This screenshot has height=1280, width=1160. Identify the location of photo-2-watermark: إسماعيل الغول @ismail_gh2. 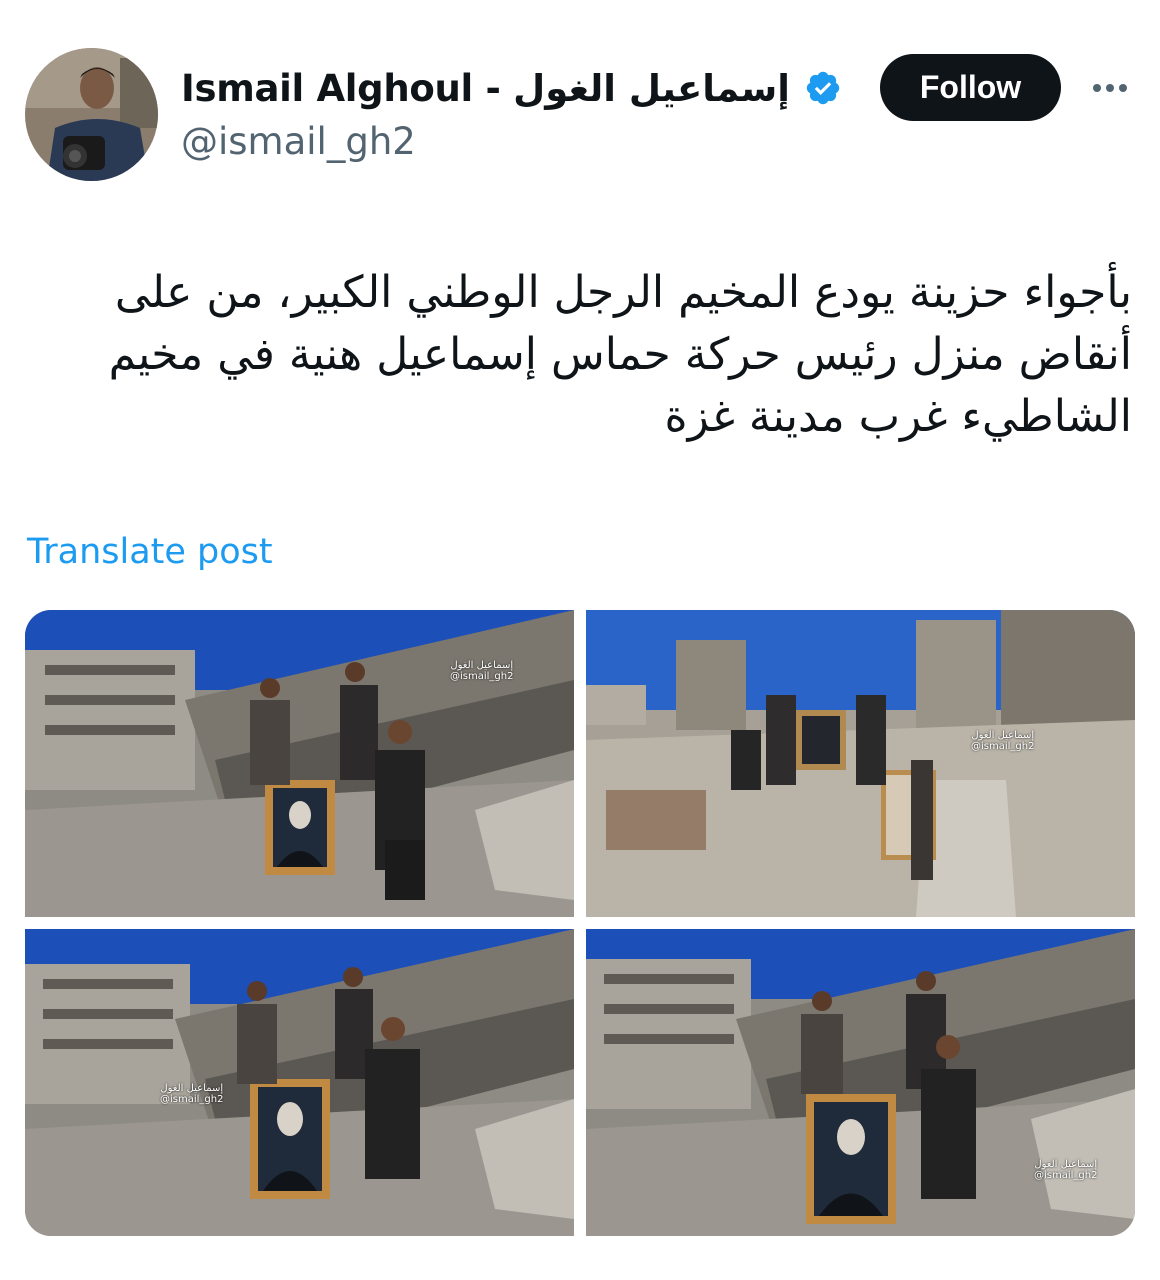
(1002, 741).